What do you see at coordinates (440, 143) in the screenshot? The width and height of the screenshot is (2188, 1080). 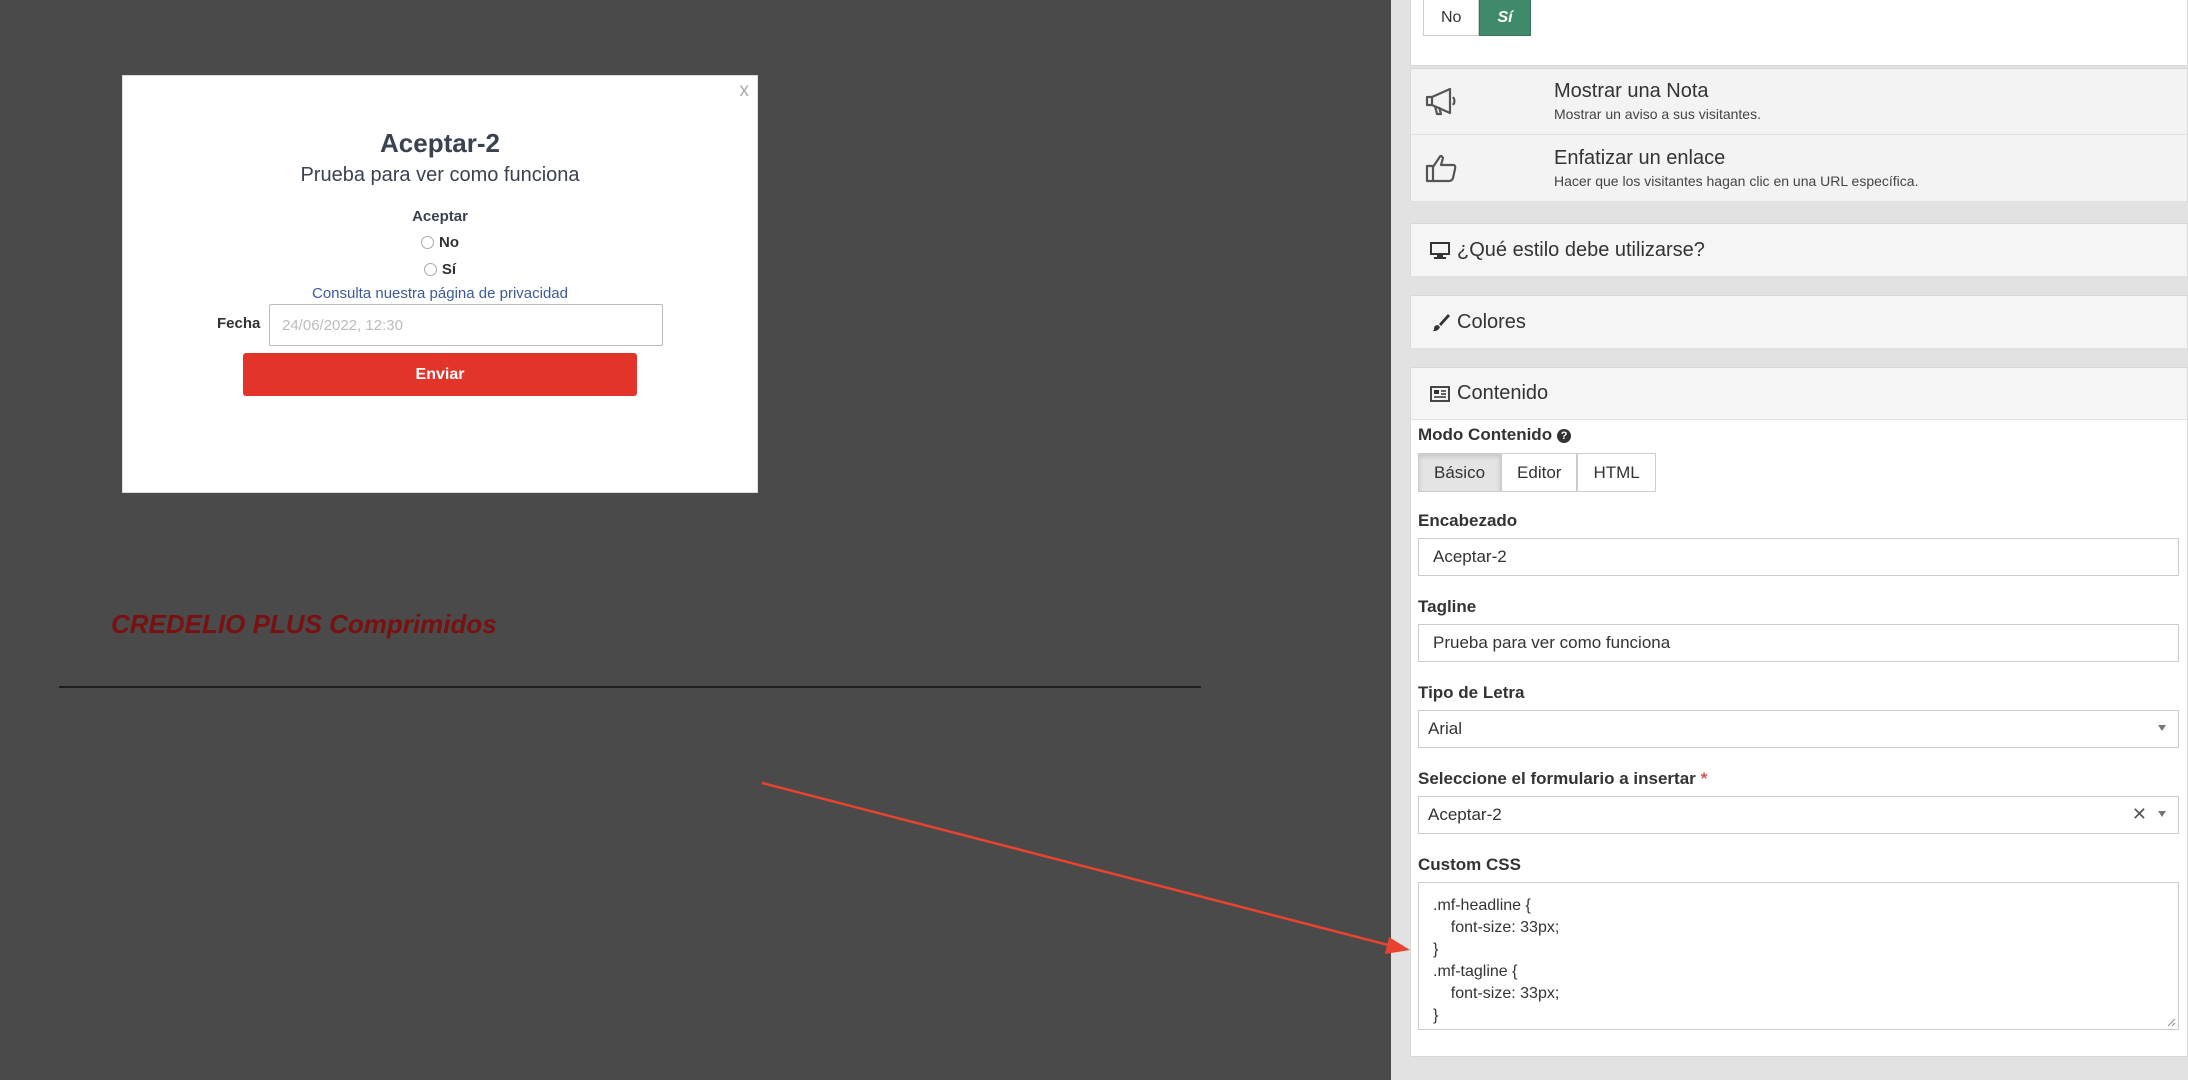 I see `popup-headline: Aceptar-2` at bounding box center [440, 143].